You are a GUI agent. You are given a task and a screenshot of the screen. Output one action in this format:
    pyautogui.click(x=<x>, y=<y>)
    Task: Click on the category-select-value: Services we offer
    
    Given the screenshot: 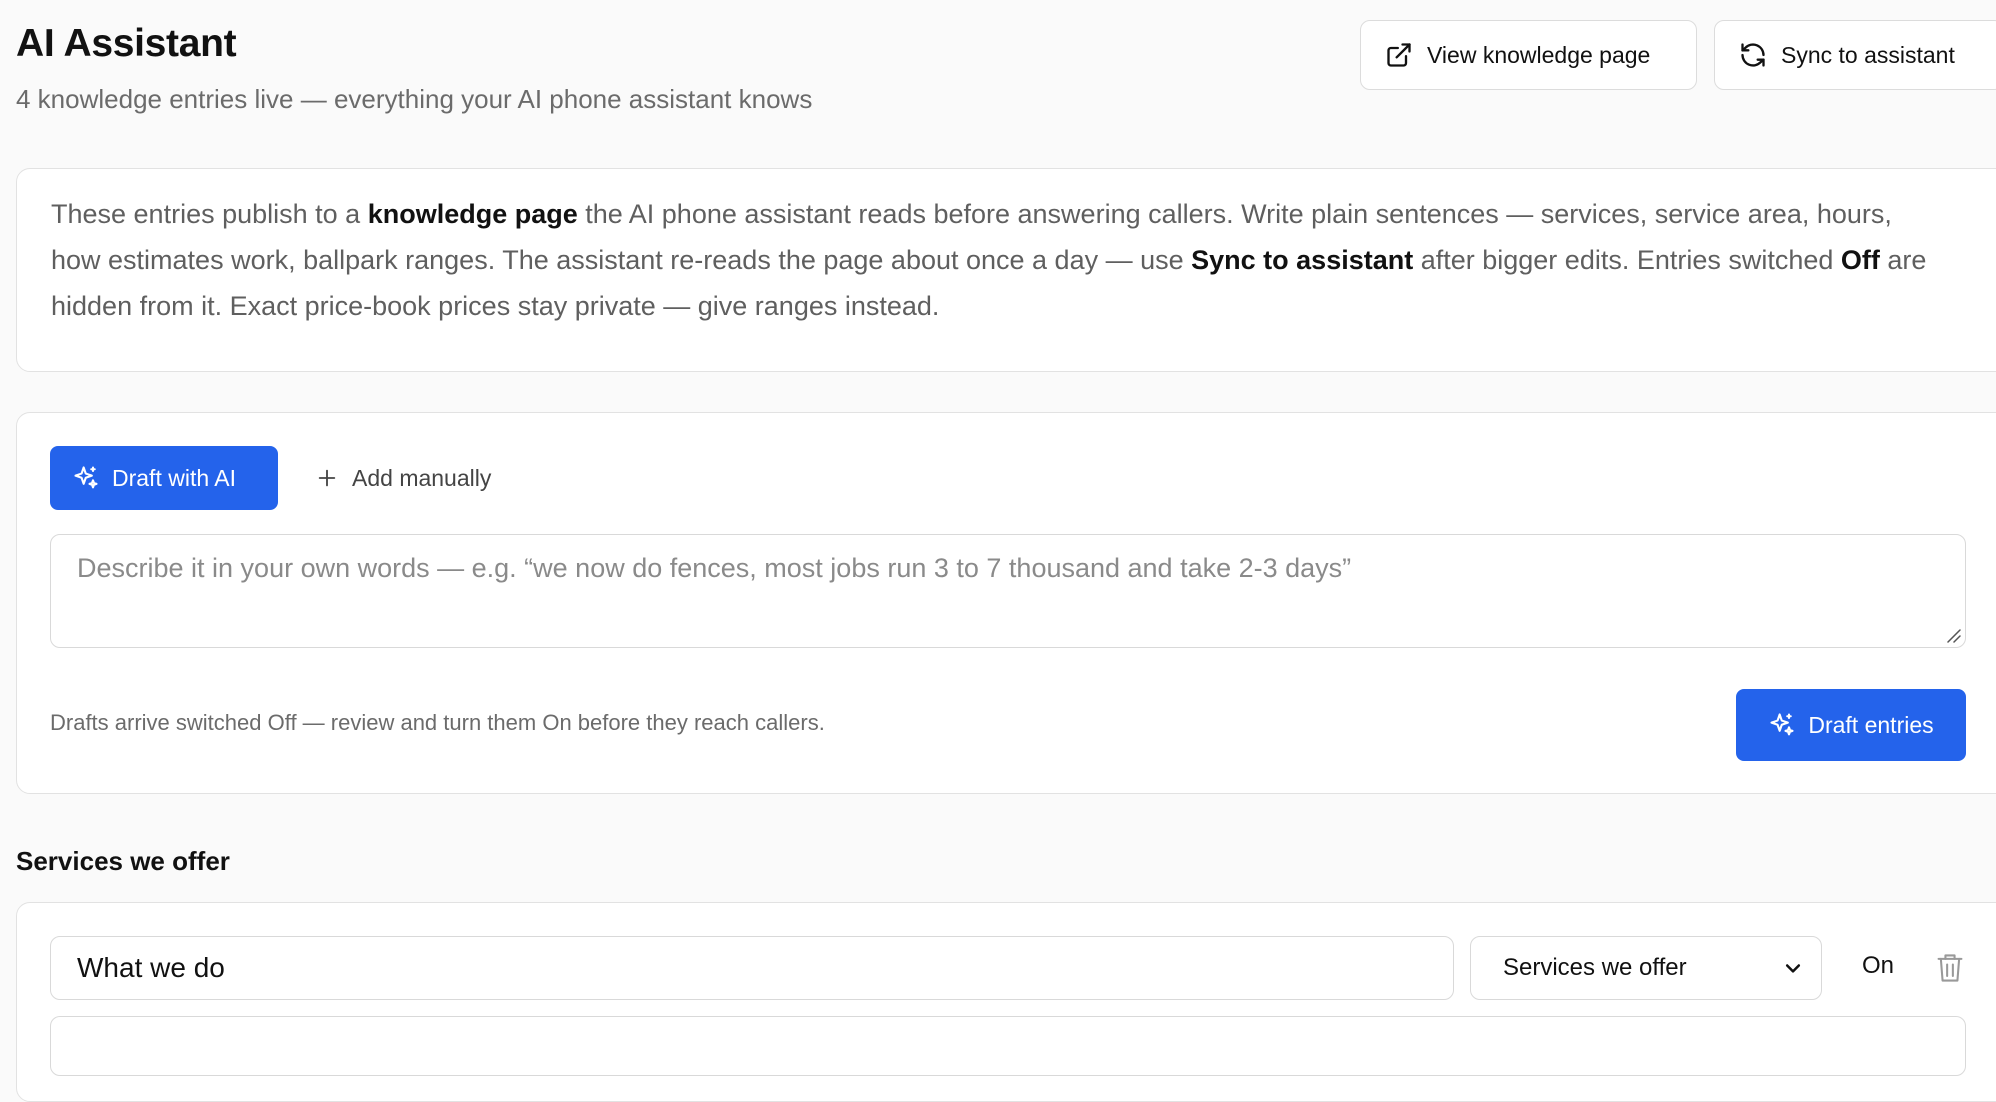 What is the action you would take?
    pyautogui.click(x=1595, y=967)
    